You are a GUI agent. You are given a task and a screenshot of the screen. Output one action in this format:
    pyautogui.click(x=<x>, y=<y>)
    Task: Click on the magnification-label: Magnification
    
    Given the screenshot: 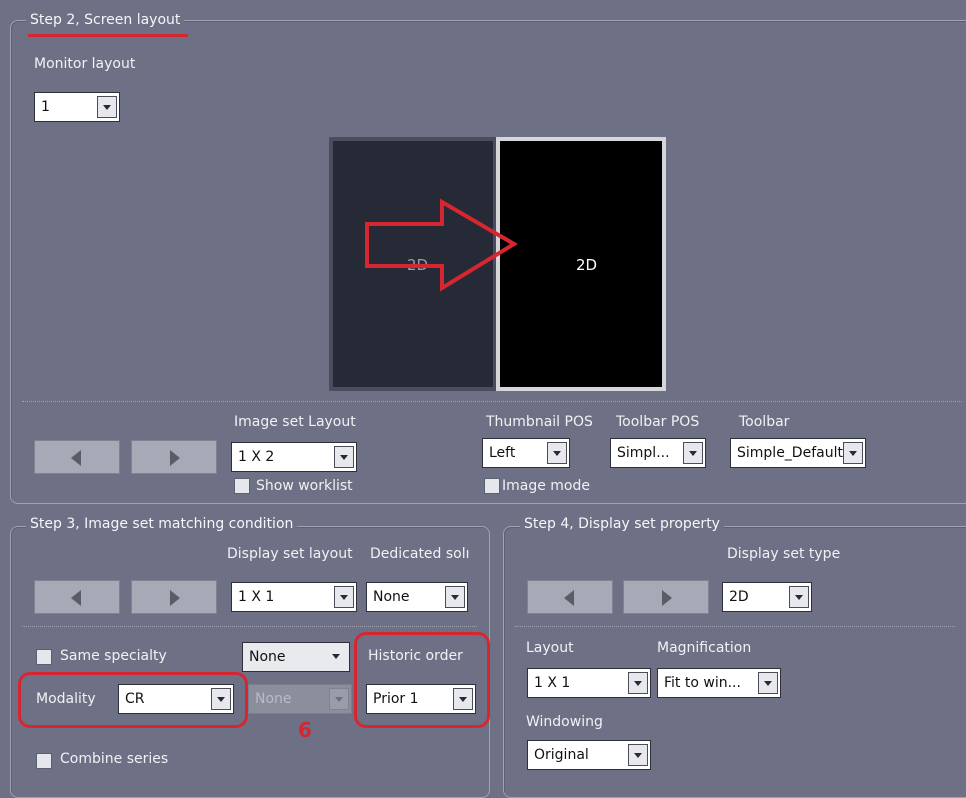 What is the action you would take?
    pyautogui.click(x=704, y=648)
    